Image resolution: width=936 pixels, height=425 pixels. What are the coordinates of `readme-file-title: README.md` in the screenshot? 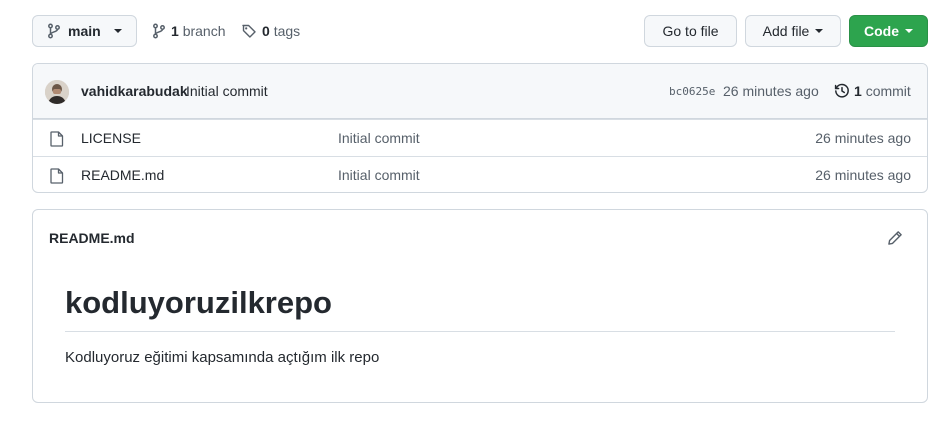 It's located at (92, 238).